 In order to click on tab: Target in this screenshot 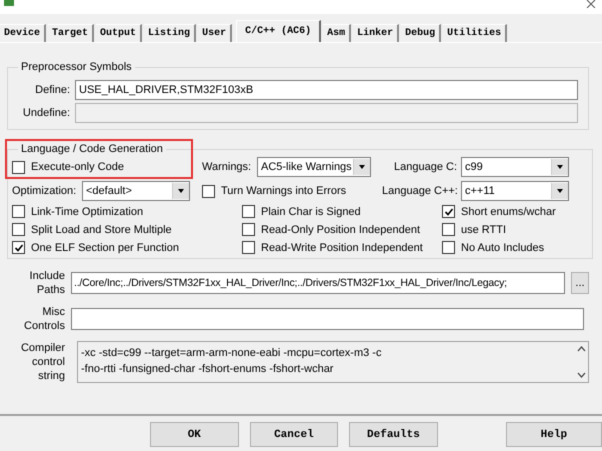, I will do `click(71, 33)`.